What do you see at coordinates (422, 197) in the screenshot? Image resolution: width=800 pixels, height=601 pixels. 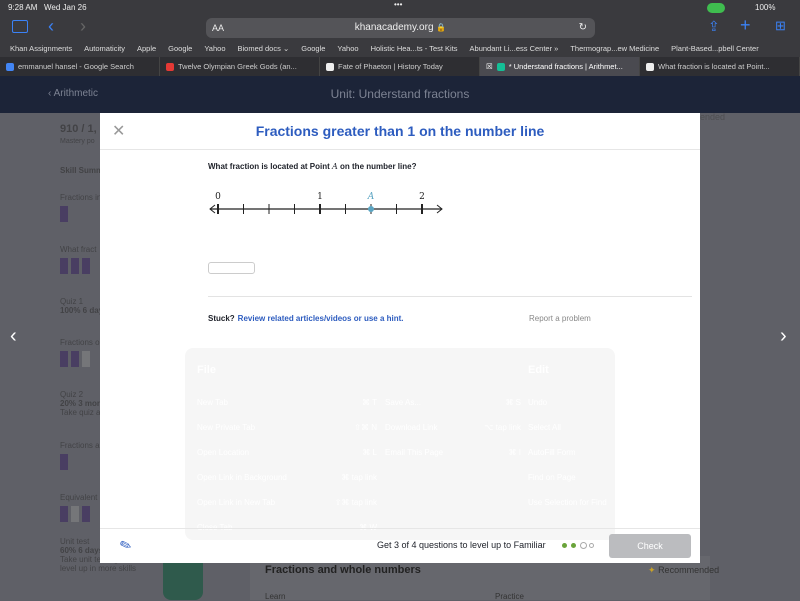 I see `tick-label: 2` at bounding box center [422, 197].